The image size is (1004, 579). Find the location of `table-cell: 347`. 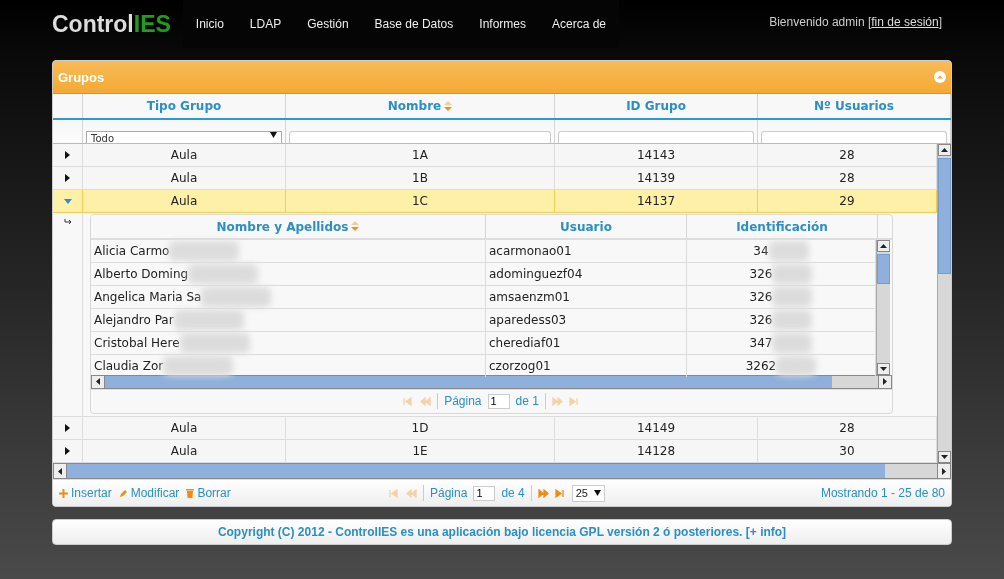

table-cell: 347 is located at coordinates (781, 343).